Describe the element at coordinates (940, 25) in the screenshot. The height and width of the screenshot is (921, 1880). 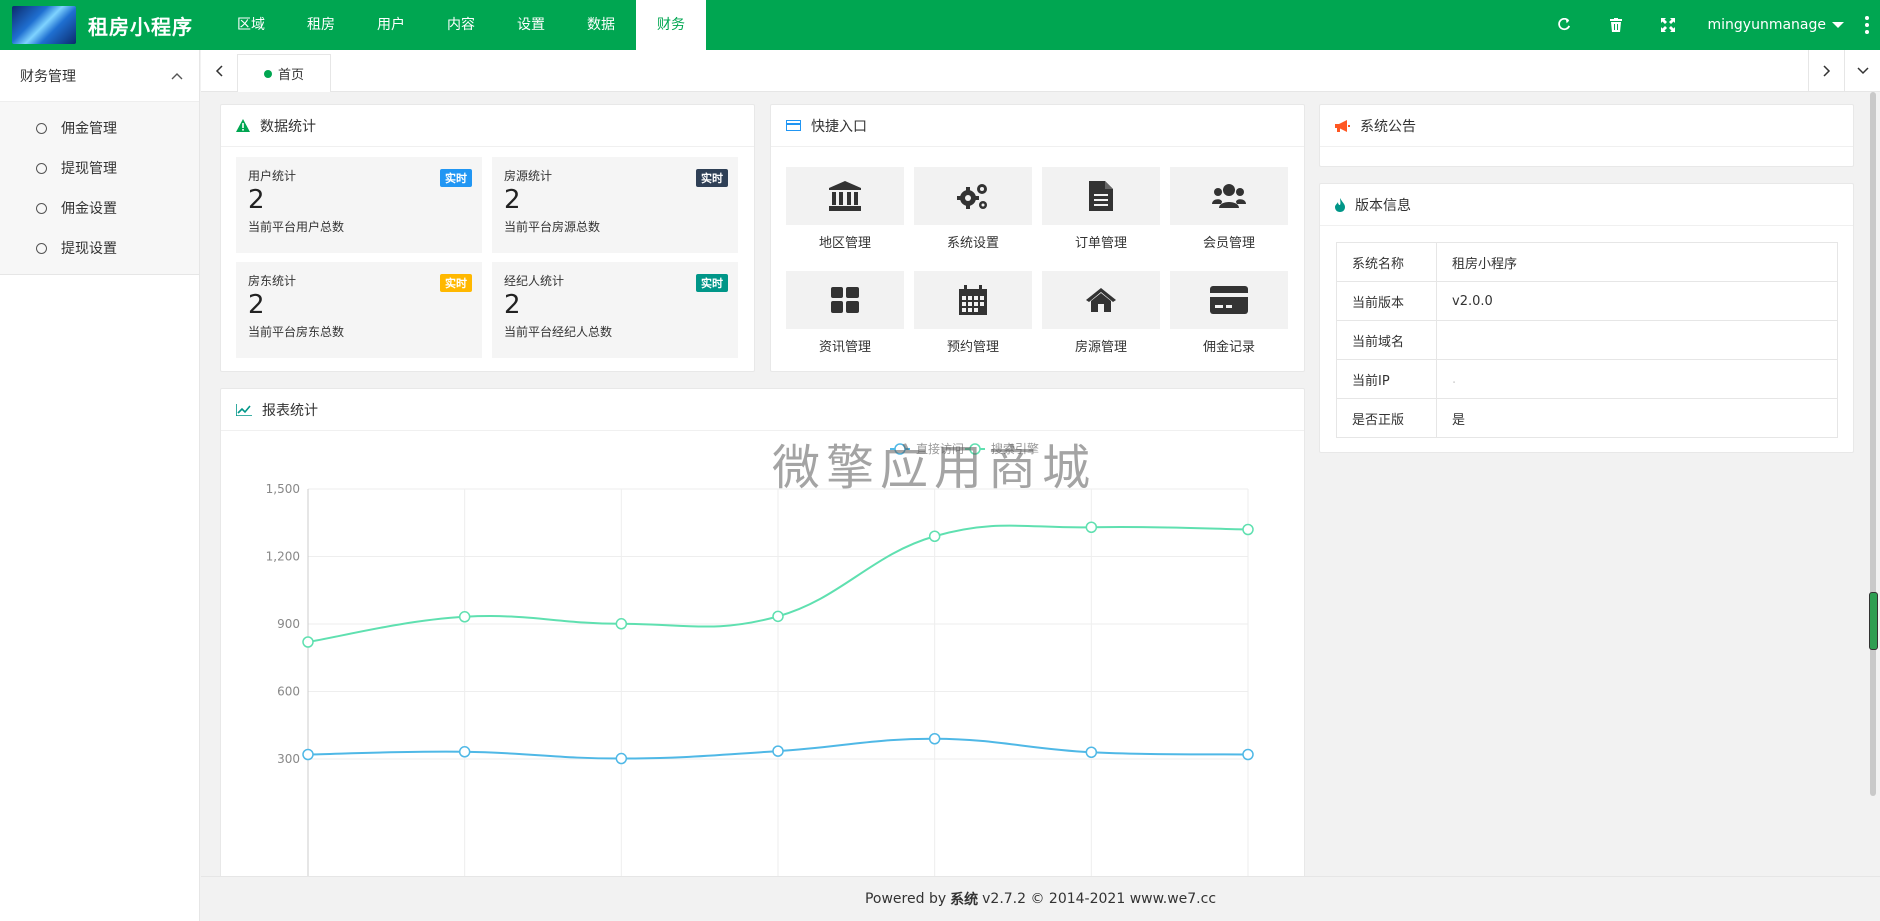
I see `top-header: 租房小程序 区域 租房 用户 内容 设置 数据 财务 mingyunmanage` at that location.